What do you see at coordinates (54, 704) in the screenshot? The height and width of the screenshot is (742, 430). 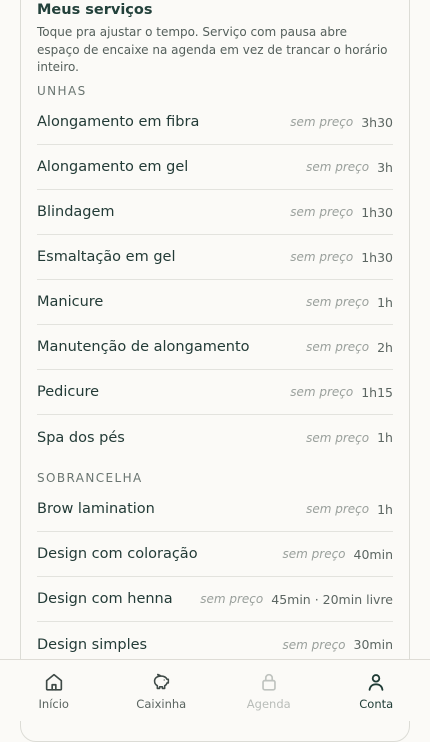 I see `tab-label: Início` at bounding box center [54, 704].